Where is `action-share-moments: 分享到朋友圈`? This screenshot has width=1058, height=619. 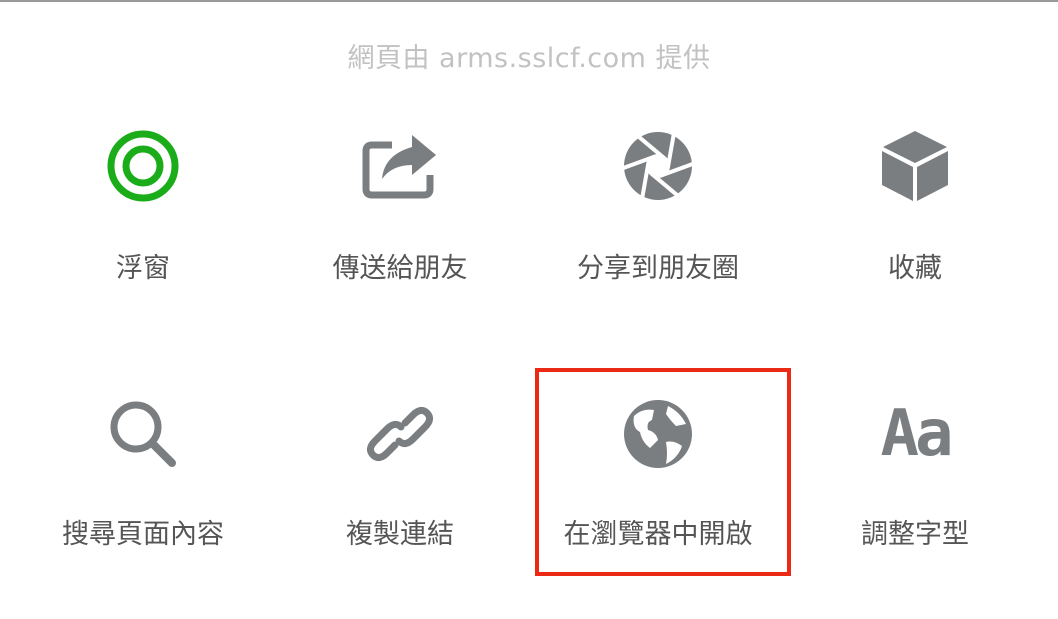
action-share-moments: 分享到朋友圈 is located at coordinates (658, 212).